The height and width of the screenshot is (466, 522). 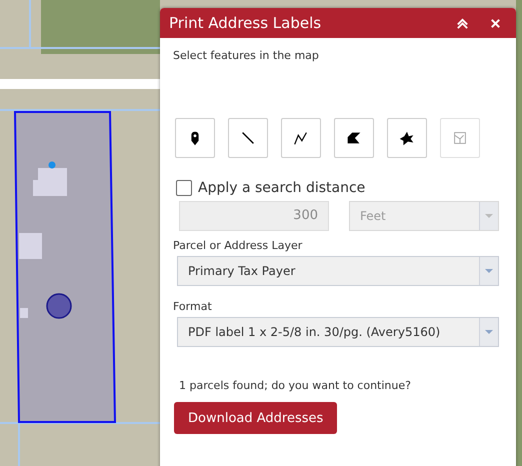 I want to click on format-dropdown: PDF label 1 x 2-5/8 in. 30/pg. (Avery5160), so click(x=338, y=332).